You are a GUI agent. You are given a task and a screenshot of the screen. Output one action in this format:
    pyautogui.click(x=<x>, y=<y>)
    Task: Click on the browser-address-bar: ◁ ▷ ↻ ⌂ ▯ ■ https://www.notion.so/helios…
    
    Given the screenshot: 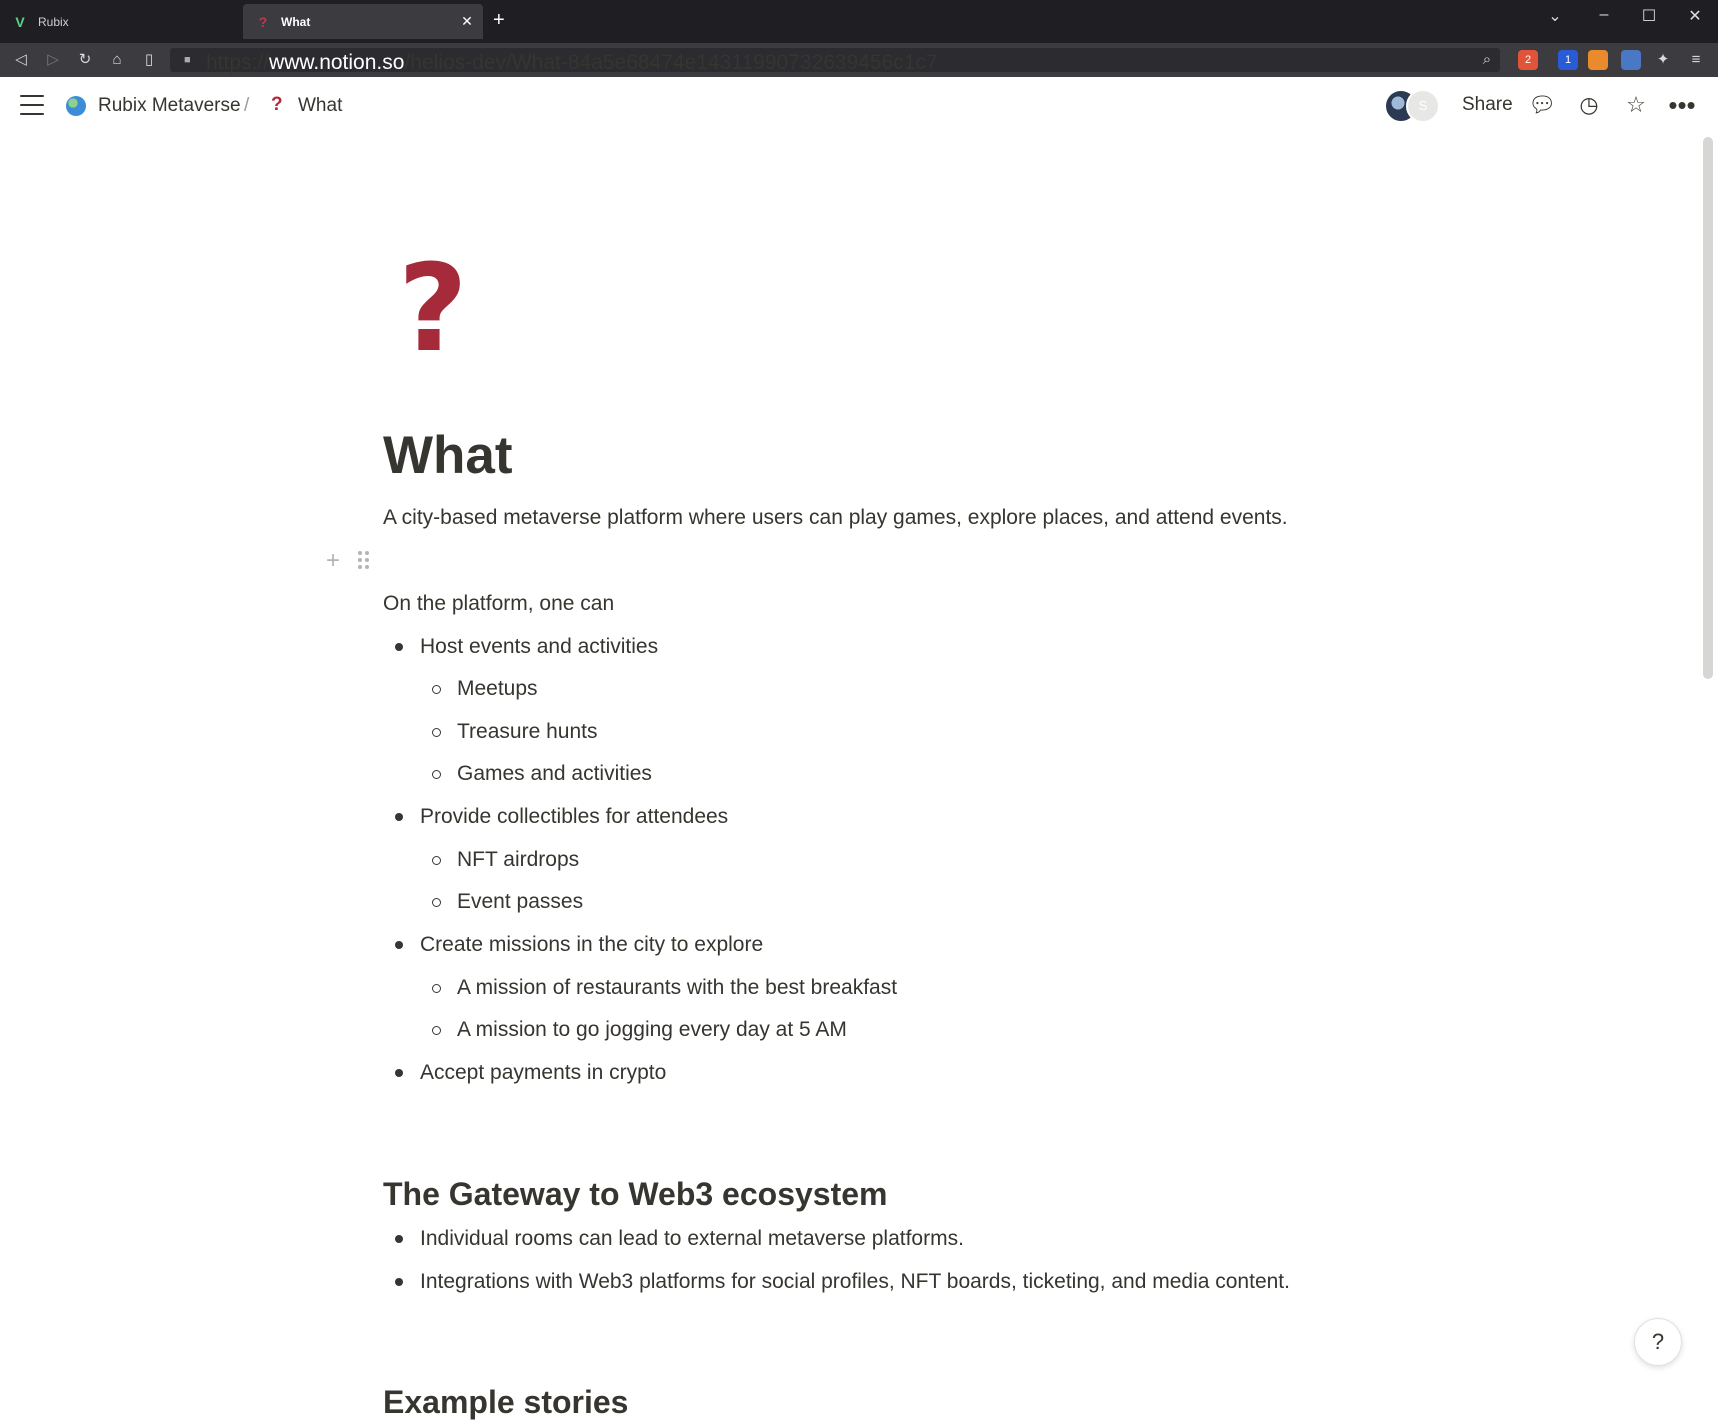 What is the action you would take?
    pyautogui.click(x=859, y=60)
    